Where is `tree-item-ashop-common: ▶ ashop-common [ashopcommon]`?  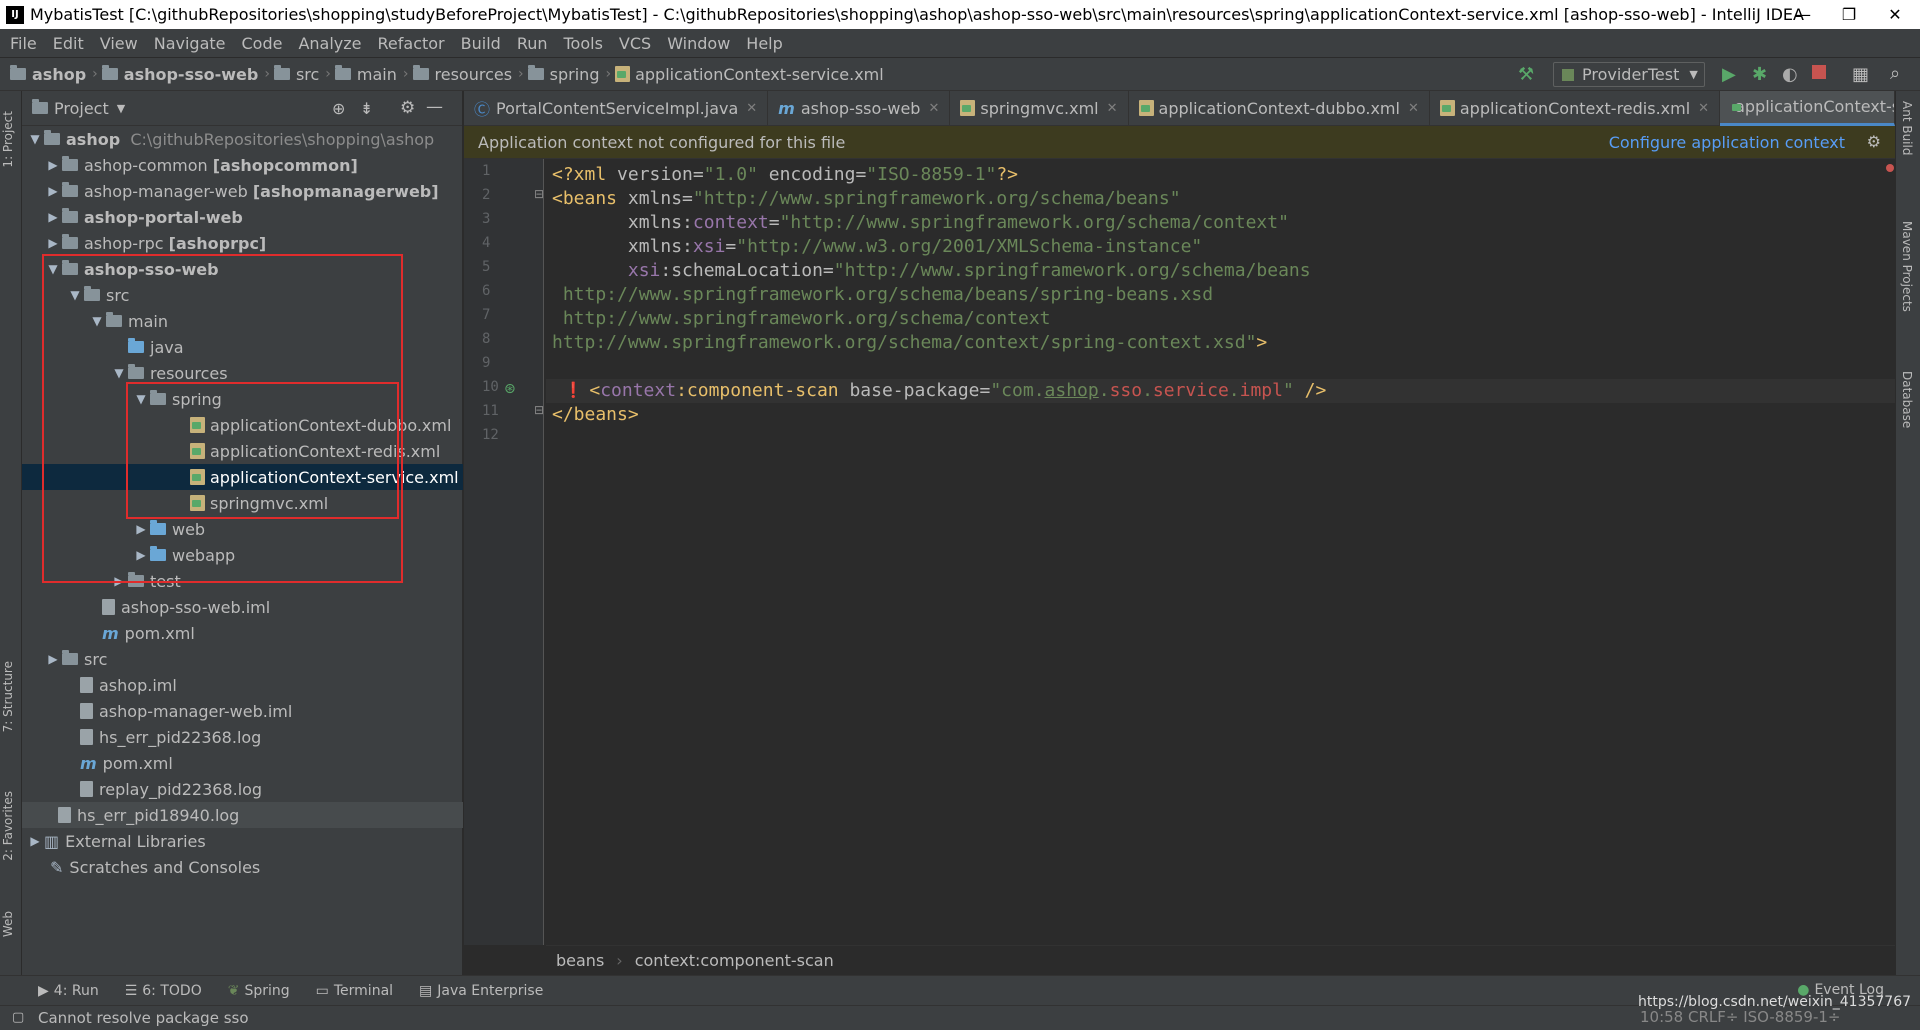
tree-item-ashop-common: ▶ ashop-common [ashopcommon] is located at coordinates (242, 165).